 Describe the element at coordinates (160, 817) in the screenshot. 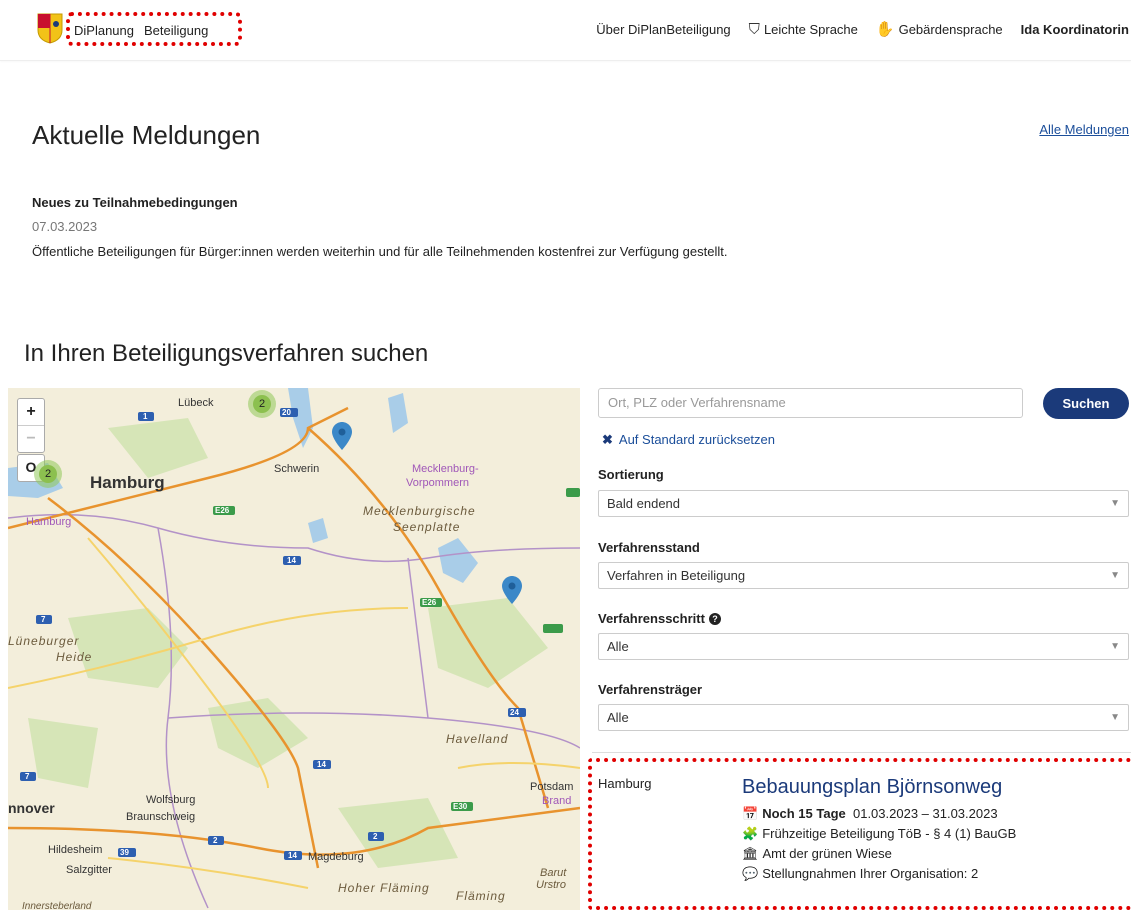

I see `map-label-braunschweig: Braunschweig` at that location.